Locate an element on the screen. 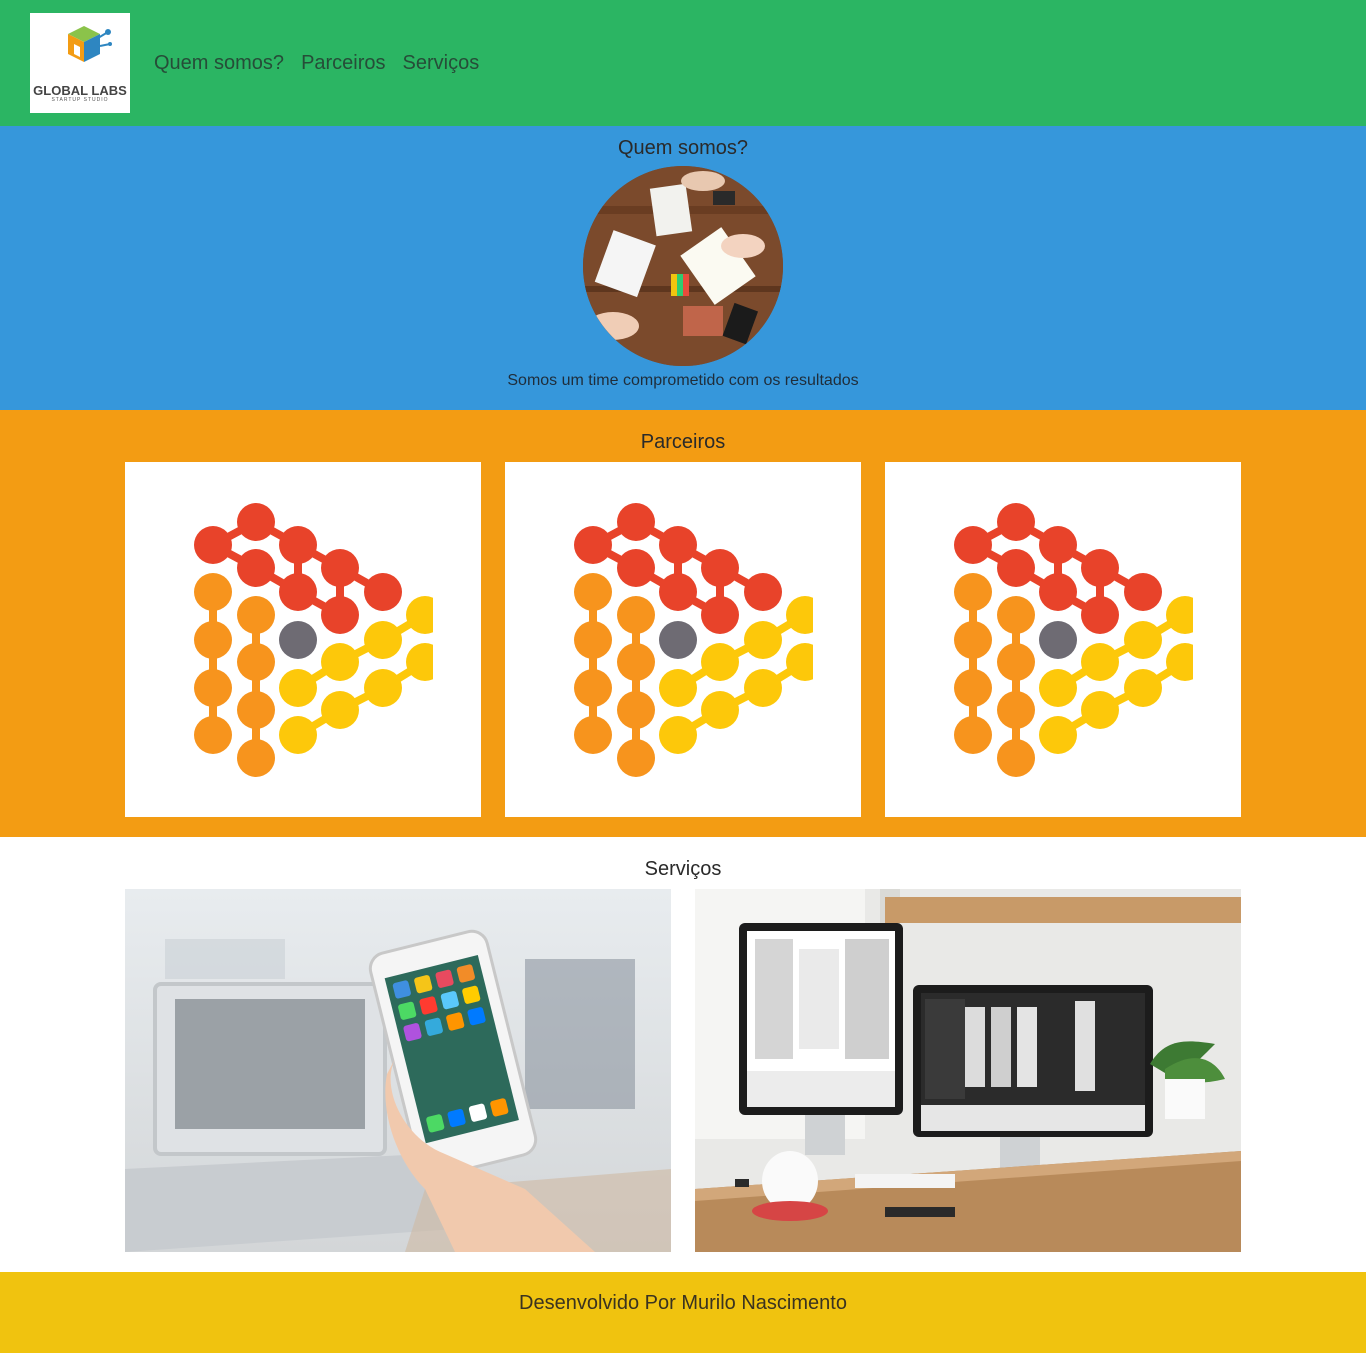 The width and height of the screenshot is (1366, 1353). nav-link-quem-somos: Quem somos? is located at coordinates (219, 63).